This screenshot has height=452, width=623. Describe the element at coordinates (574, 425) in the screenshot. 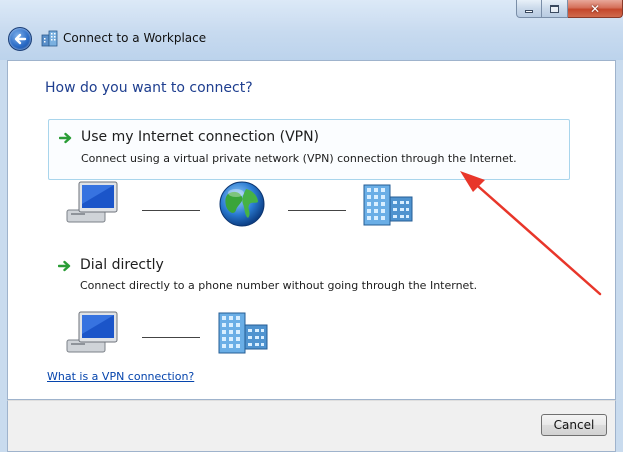

I see `cancel-button: Cancel` at that location.